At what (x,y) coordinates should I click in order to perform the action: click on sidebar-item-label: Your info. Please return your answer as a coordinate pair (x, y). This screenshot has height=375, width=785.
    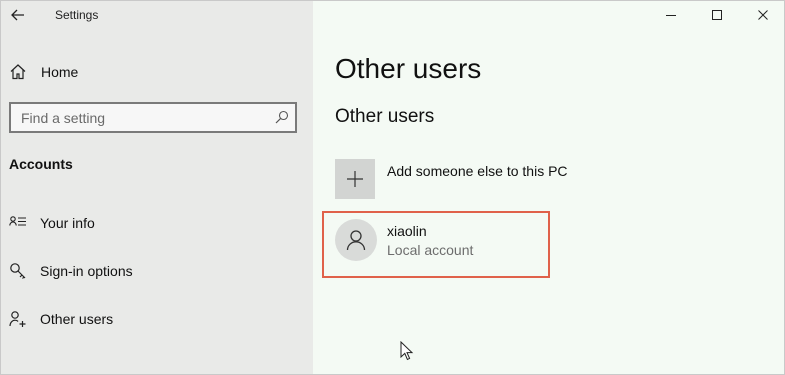
    Looking at the image, I should click on (67, 223).